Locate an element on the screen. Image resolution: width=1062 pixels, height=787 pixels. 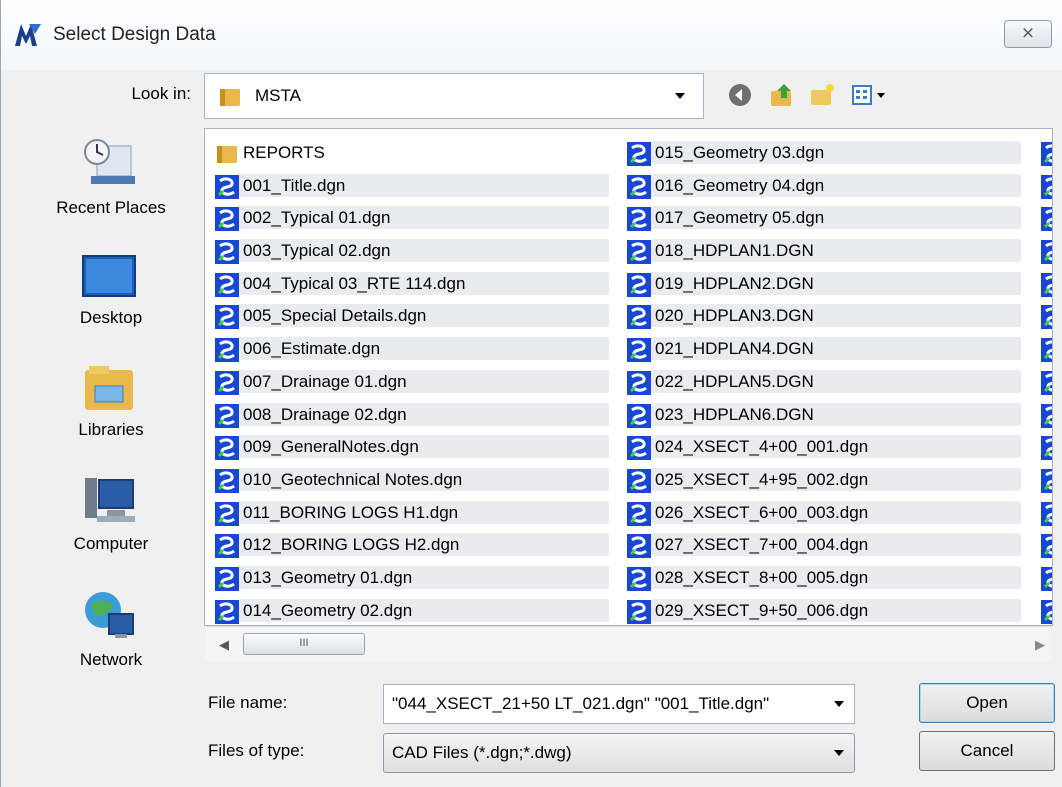
file-list-item: 028_XSECT_8+00_005.dgn is located at coordinates (828, 580).